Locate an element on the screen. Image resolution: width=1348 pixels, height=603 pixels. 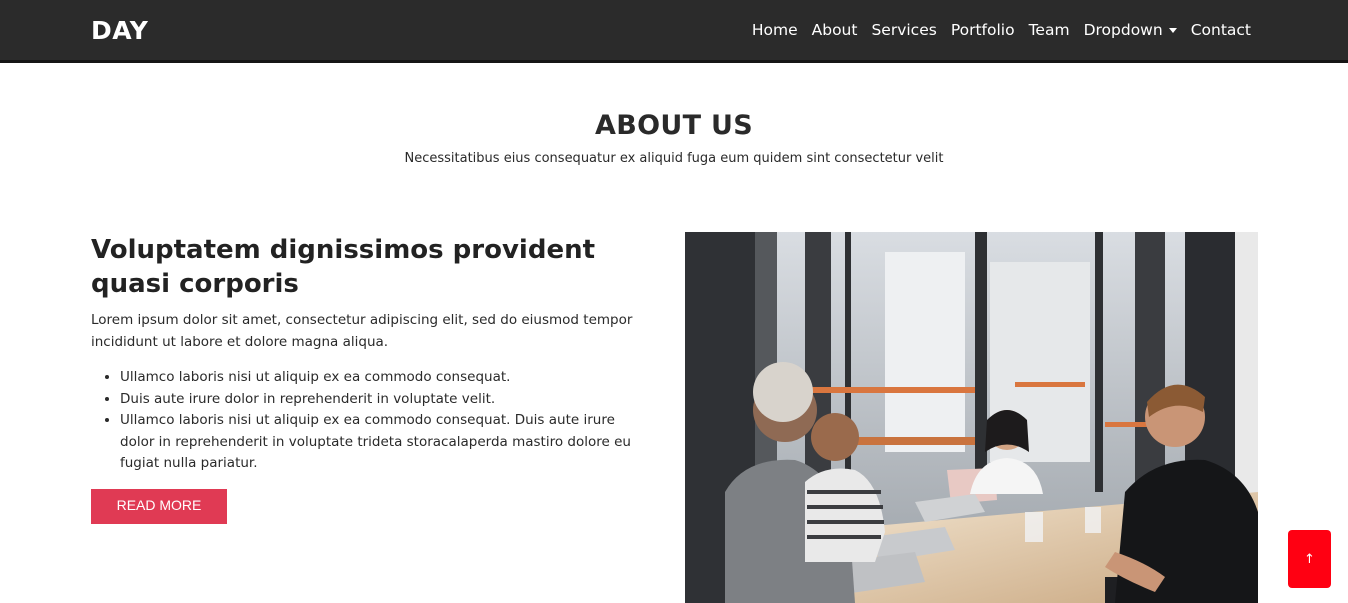
nav-portfolio: Portfolio is located at coordinates (983, 30).